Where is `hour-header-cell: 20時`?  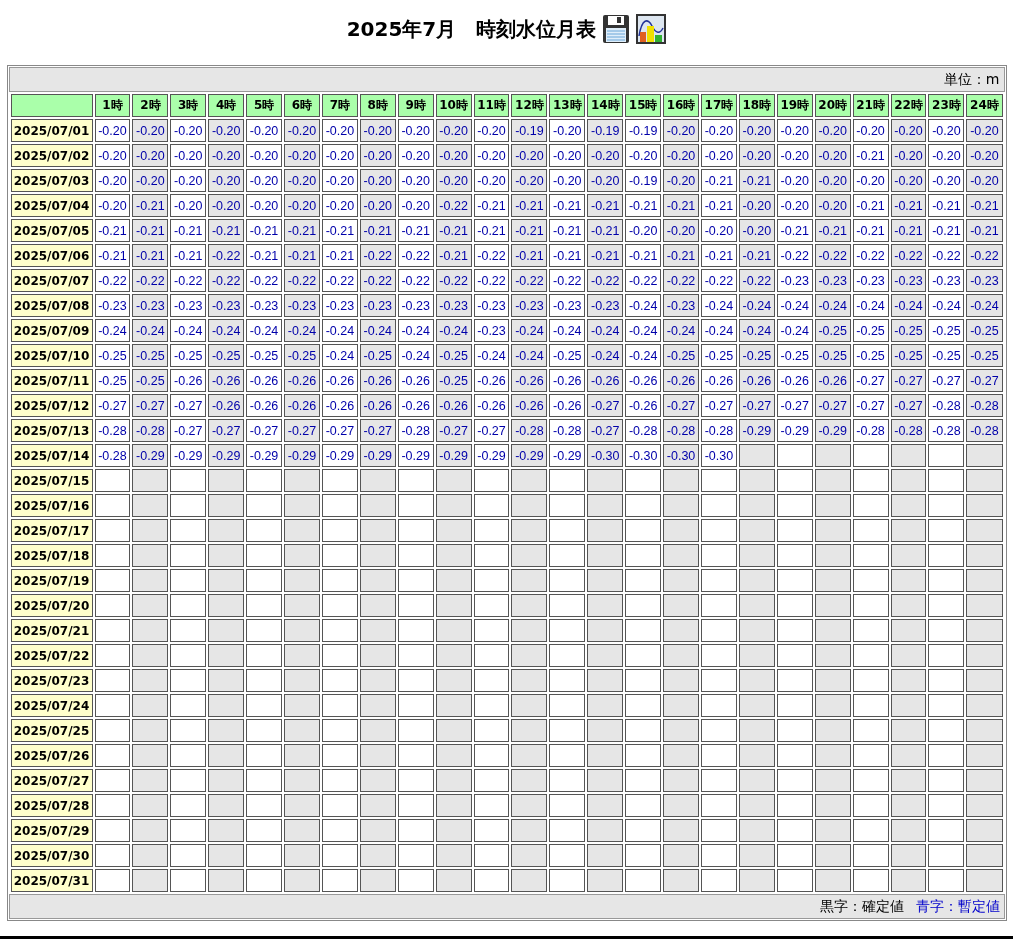 hour-header-cell: 20時 is located at coordinates (832, 105).